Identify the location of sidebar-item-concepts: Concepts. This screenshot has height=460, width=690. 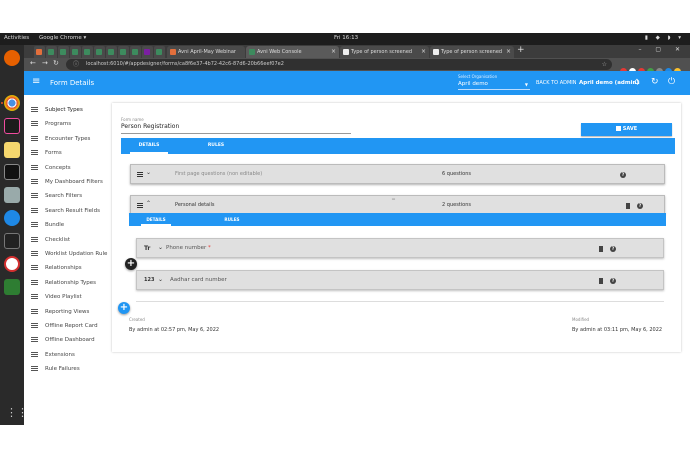
(51, 168).